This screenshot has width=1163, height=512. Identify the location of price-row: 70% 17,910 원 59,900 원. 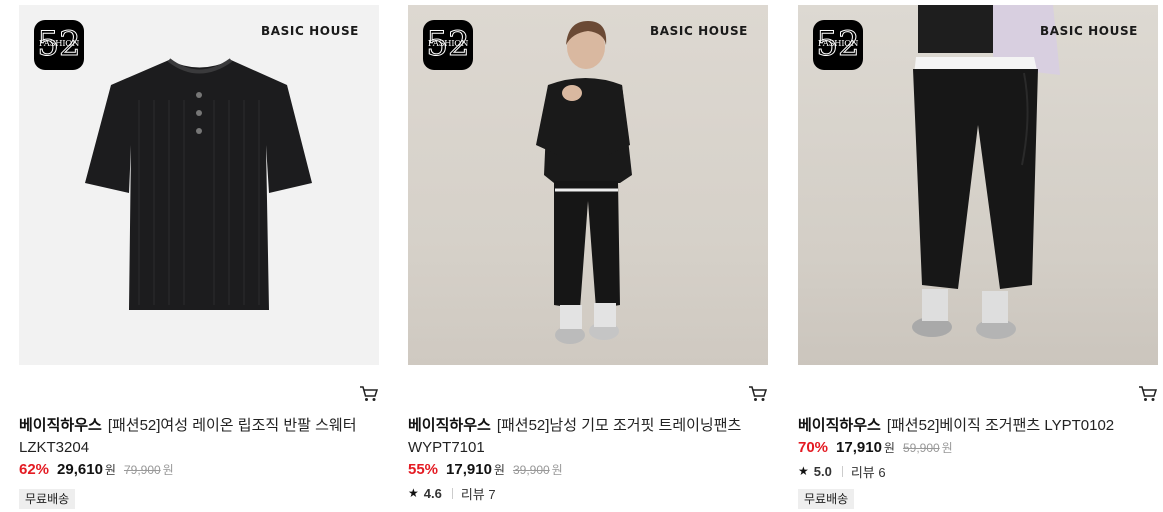
(978, 449).